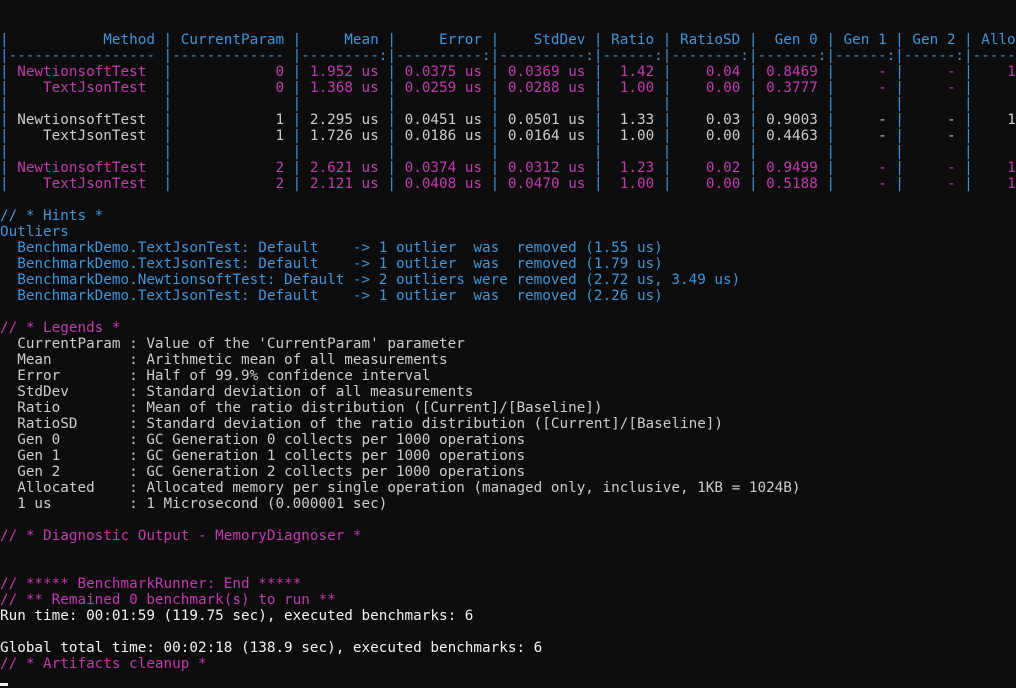 This screenshot has height=688, width=1016. Describe the element at coordinates (1011, 120) in the screenshot. I see `console-text: 1888 B` at that location.